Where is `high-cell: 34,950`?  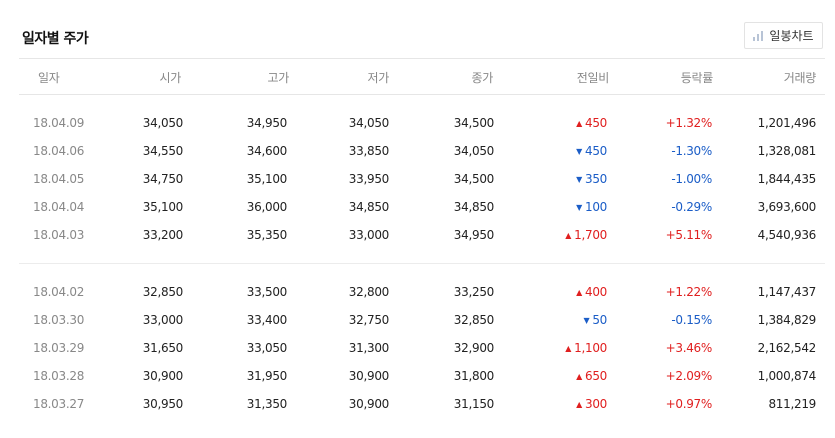 high-cell: 34,950 is located at coordinates (267, 123).